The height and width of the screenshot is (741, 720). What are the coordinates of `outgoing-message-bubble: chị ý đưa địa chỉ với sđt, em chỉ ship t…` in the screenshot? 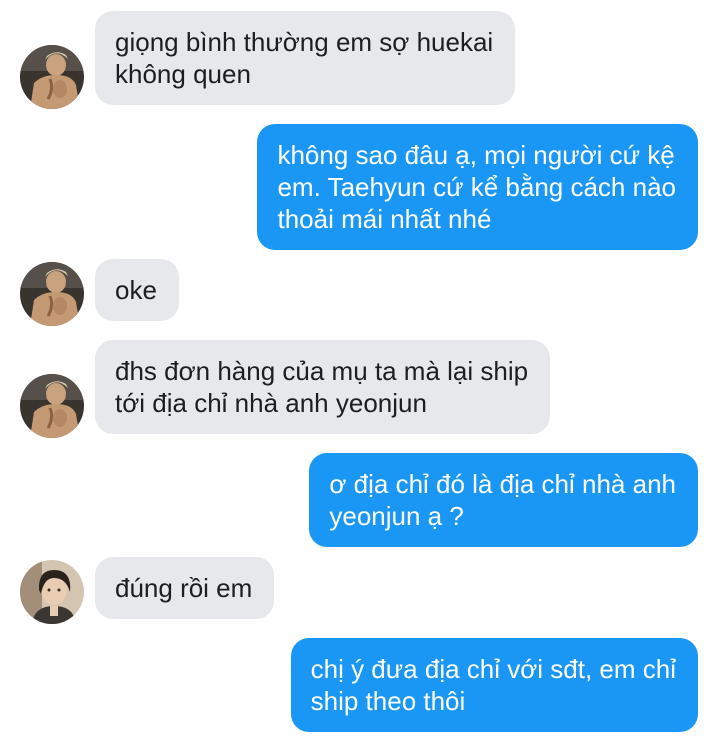 It's located at (494, 685).